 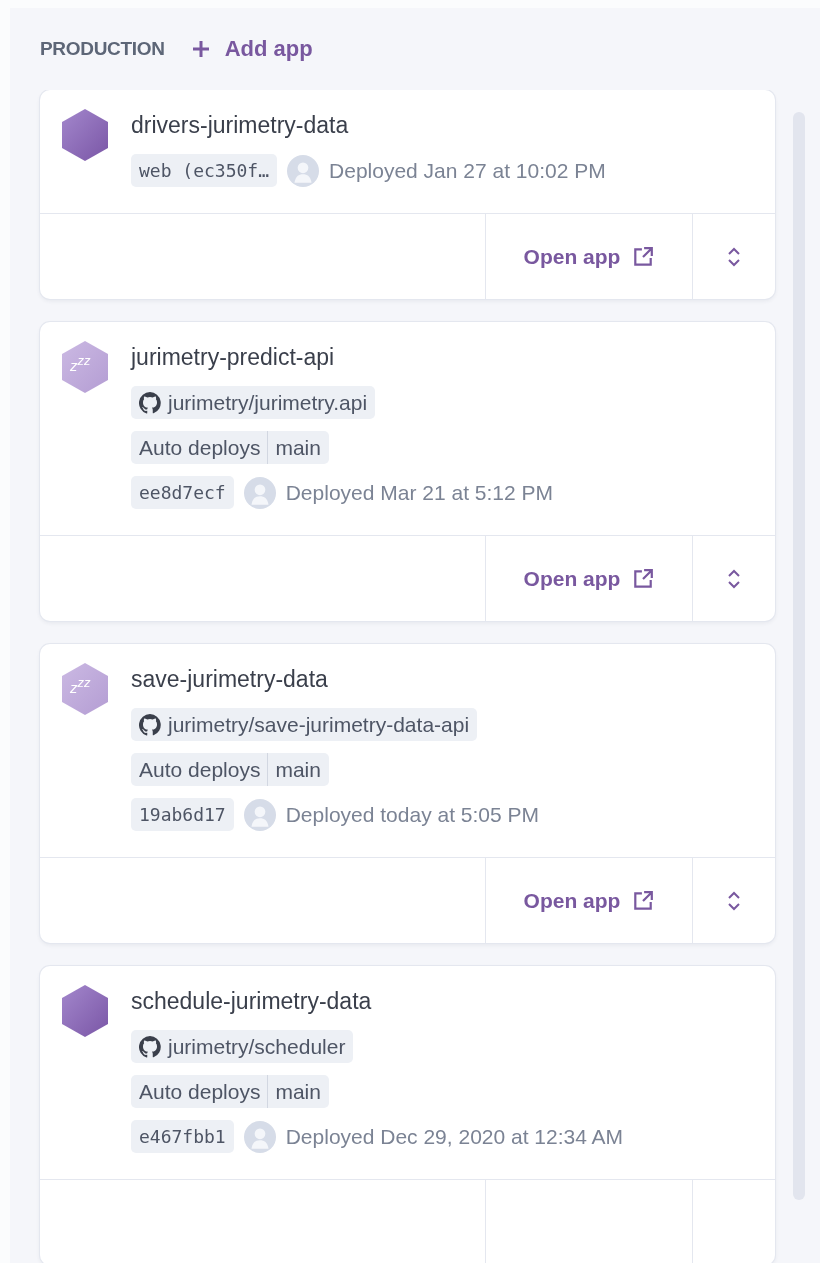 What do you see at coordinates (342, 357) in the screenshot?
I see `app-name: jurimetry-predict-api` at bounding box center [342, 357].